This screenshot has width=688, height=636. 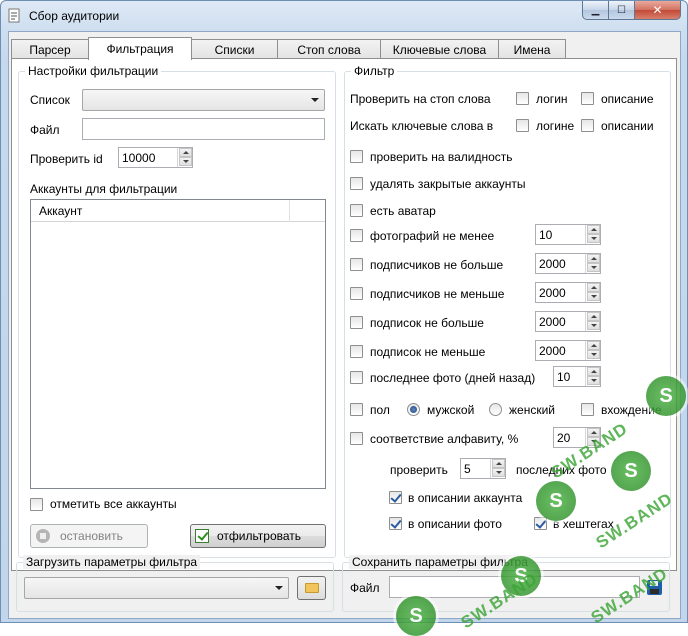 What do you see at coordinates (112, 562) in the screenshot?
I see `load-params-title: Загрузить параметры фильтра` at bounding box center [112, 562].